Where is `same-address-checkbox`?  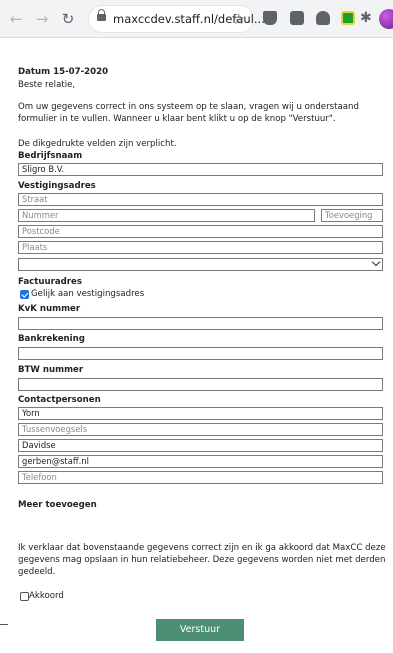
same-address-checkbox is located at coordinates (24, 294).